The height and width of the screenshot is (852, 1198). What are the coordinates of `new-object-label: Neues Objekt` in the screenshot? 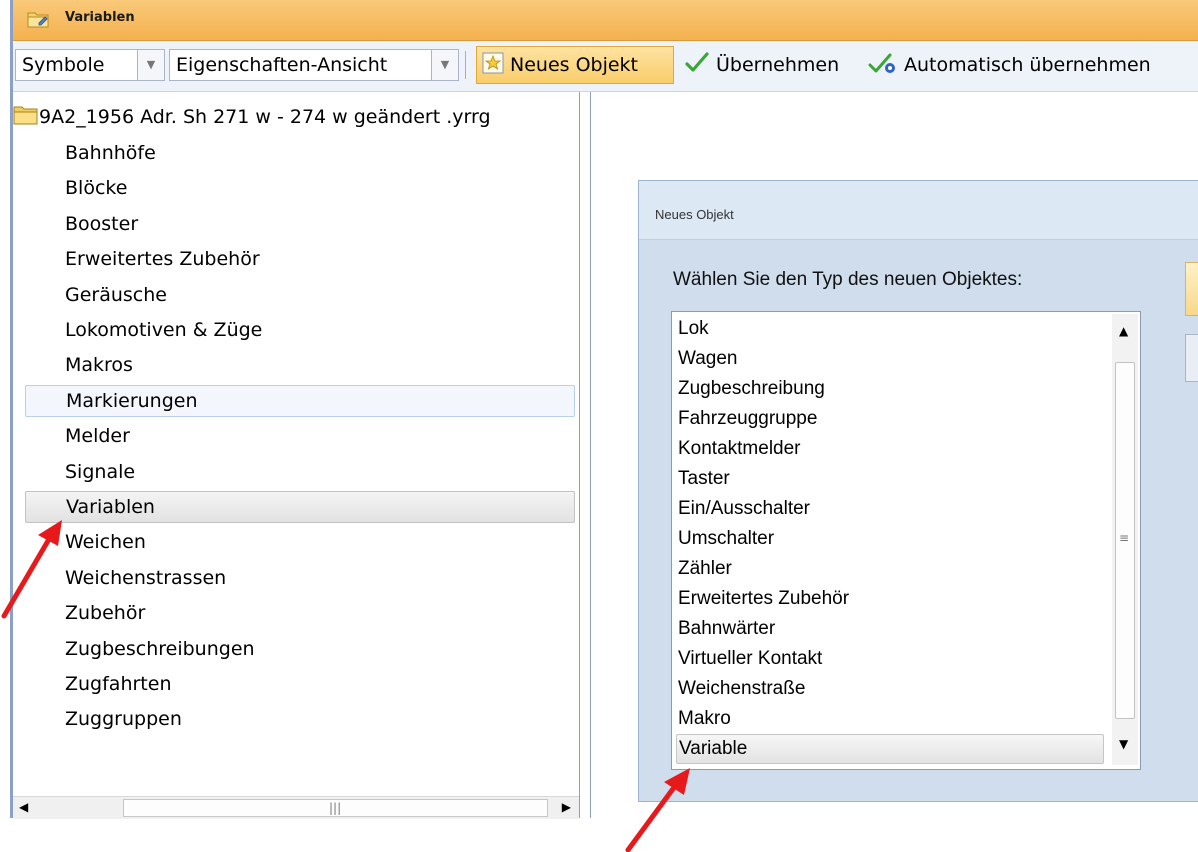 It's located at (574, 65).